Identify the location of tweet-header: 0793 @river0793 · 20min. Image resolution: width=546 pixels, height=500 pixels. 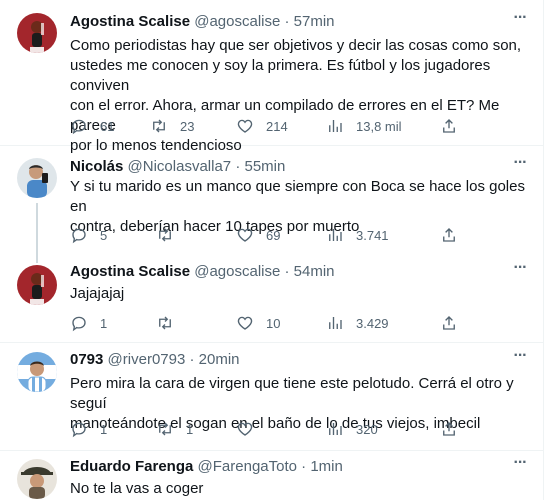
(155, 360).